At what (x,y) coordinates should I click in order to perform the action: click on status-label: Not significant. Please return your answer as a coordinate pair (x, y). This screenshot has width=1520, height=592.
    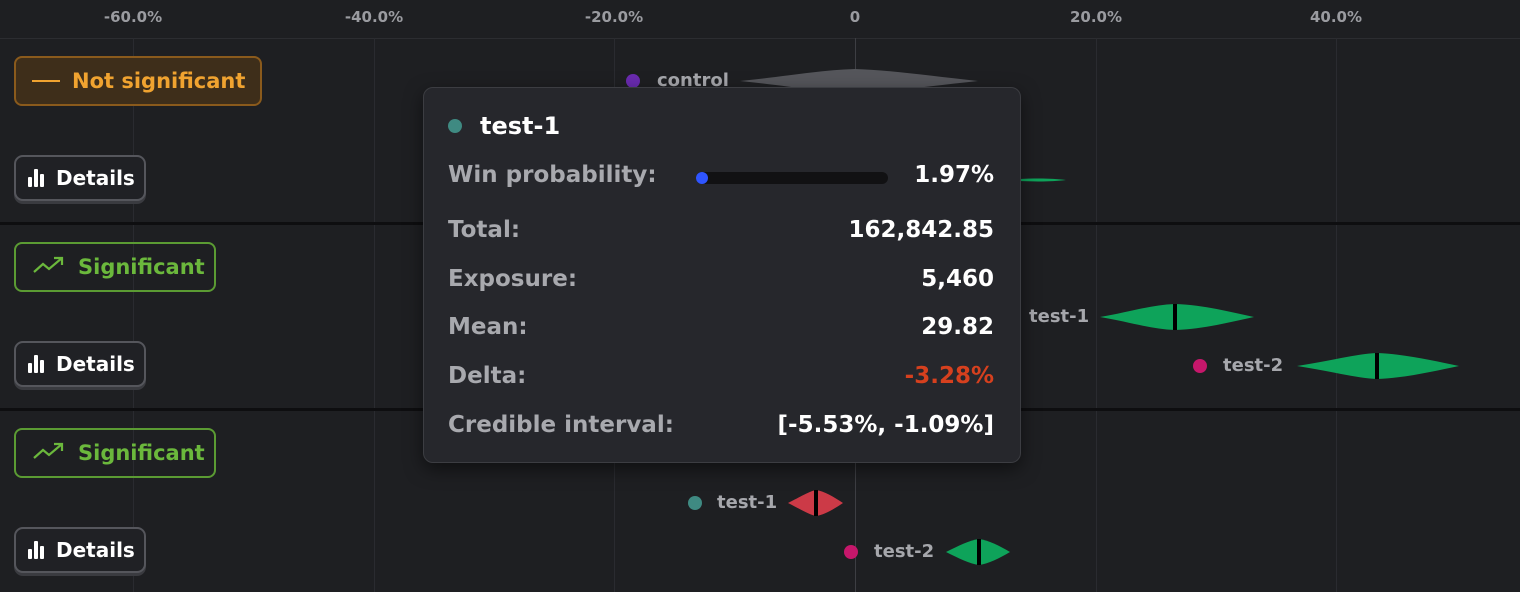
    Looking at the image, I should click on (159, 81).